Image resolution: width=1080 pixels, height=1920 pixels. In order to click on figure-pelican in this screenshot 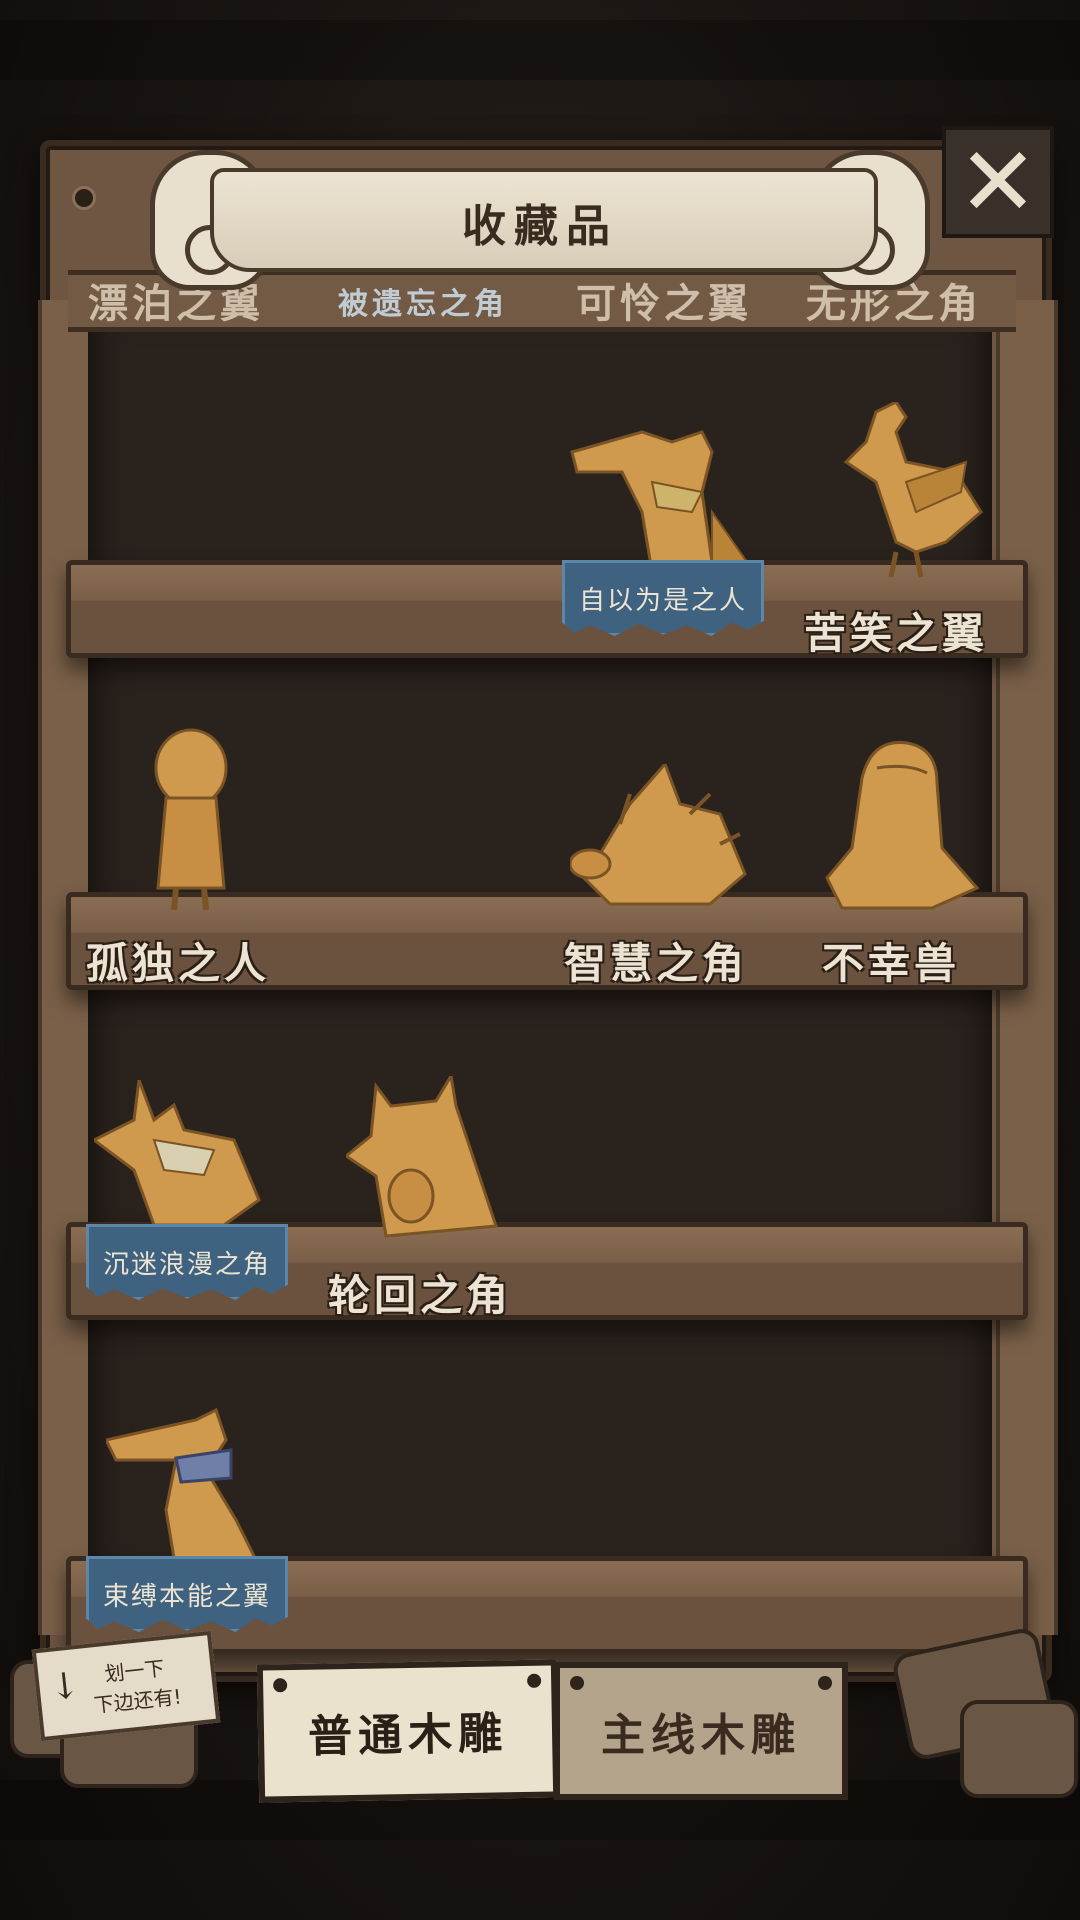, I will do `click(186, 1487)`.